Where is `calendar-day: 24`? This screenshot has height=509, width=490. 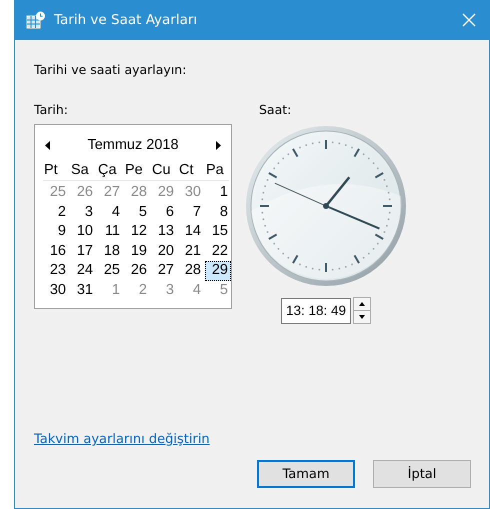 calendar-day: 24 is located at coordinates (83, 270).